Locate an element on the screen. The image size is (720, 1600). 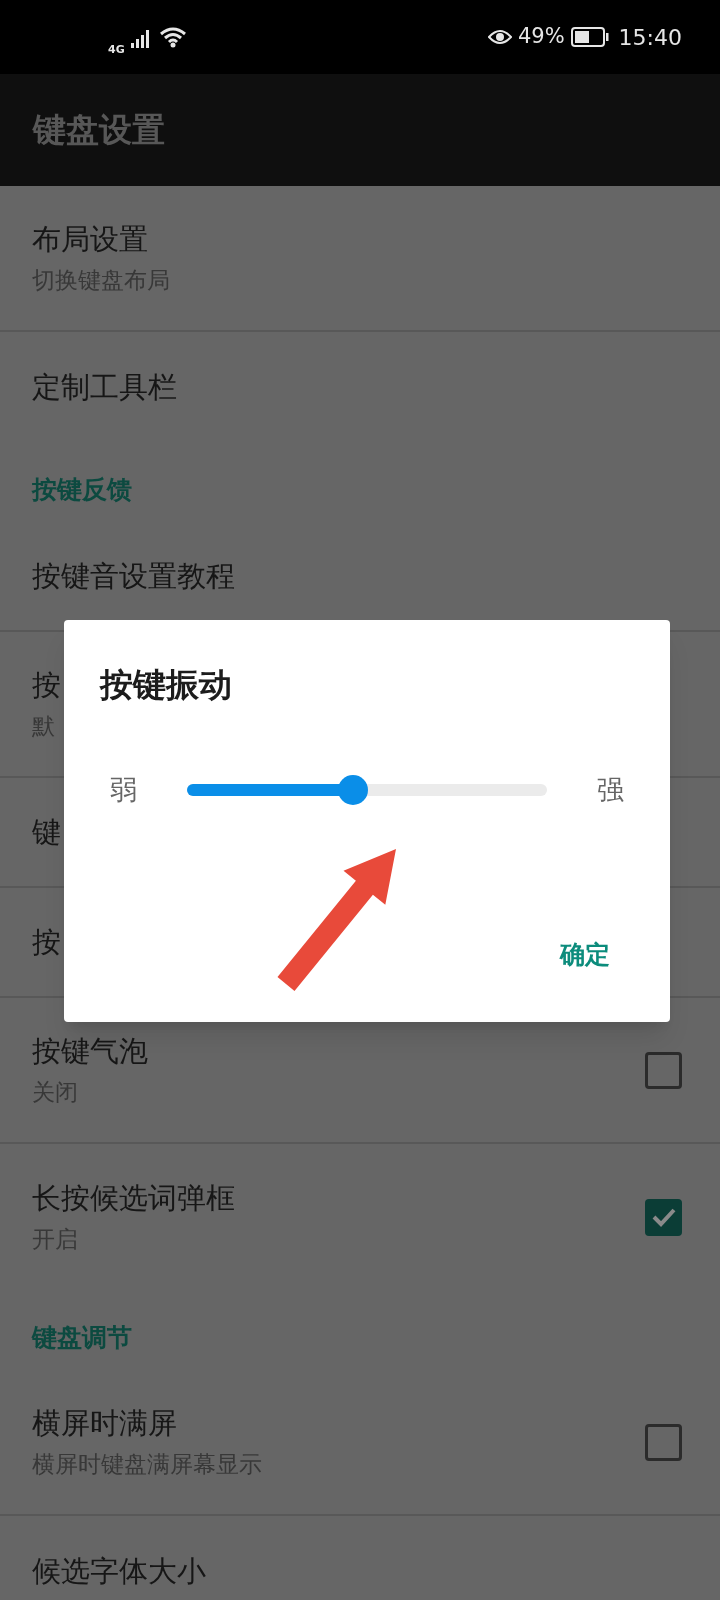
slider-thumb is located at coordinates (352, 790).